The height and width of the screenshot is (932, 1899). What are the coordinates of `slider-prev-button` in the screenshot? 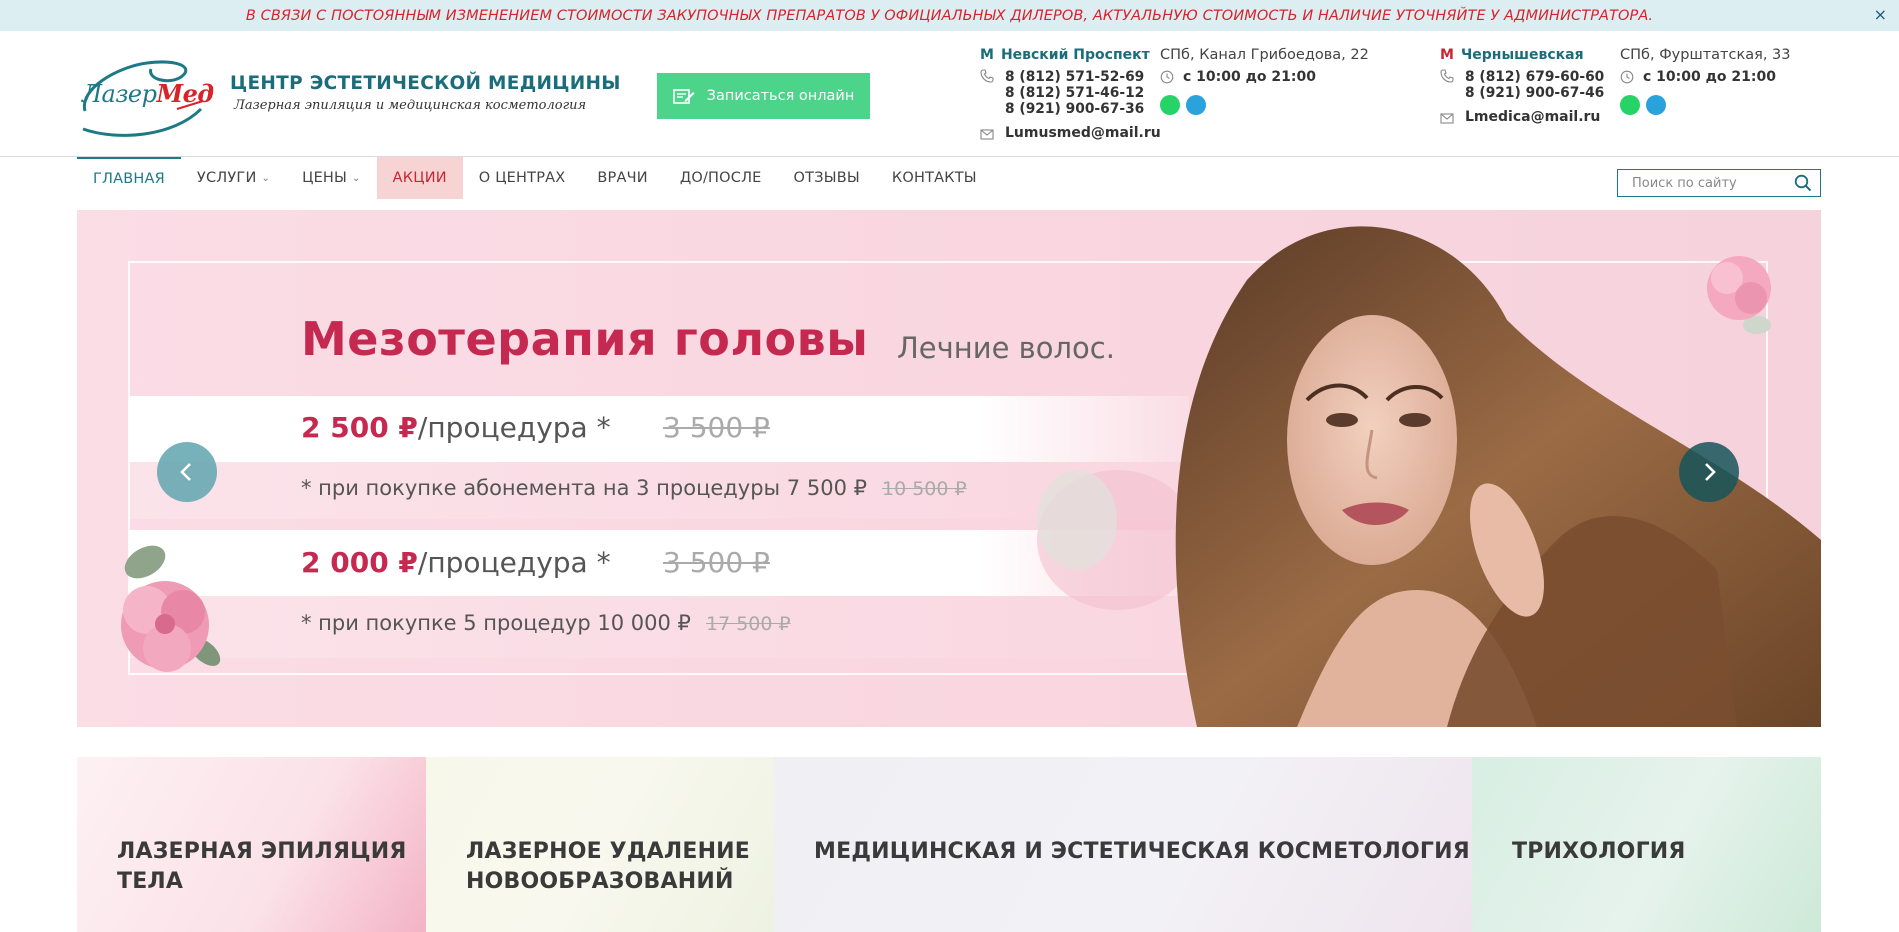 It's located at (187, 472).